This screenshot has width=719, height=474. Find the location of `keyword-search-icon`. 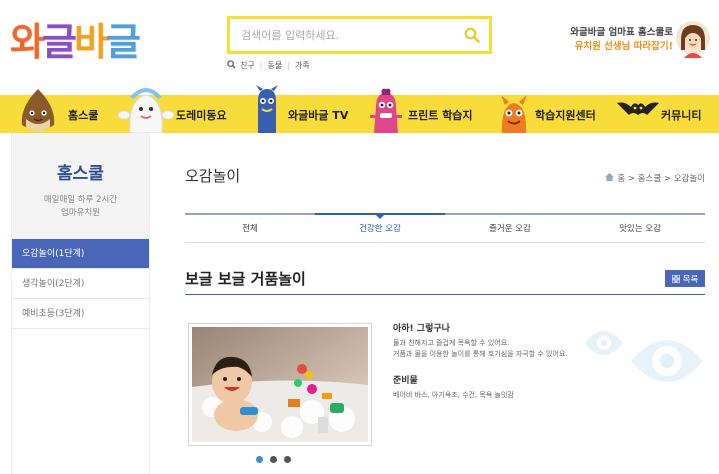

keyword-search-icon is located at coordinates (231, 65).